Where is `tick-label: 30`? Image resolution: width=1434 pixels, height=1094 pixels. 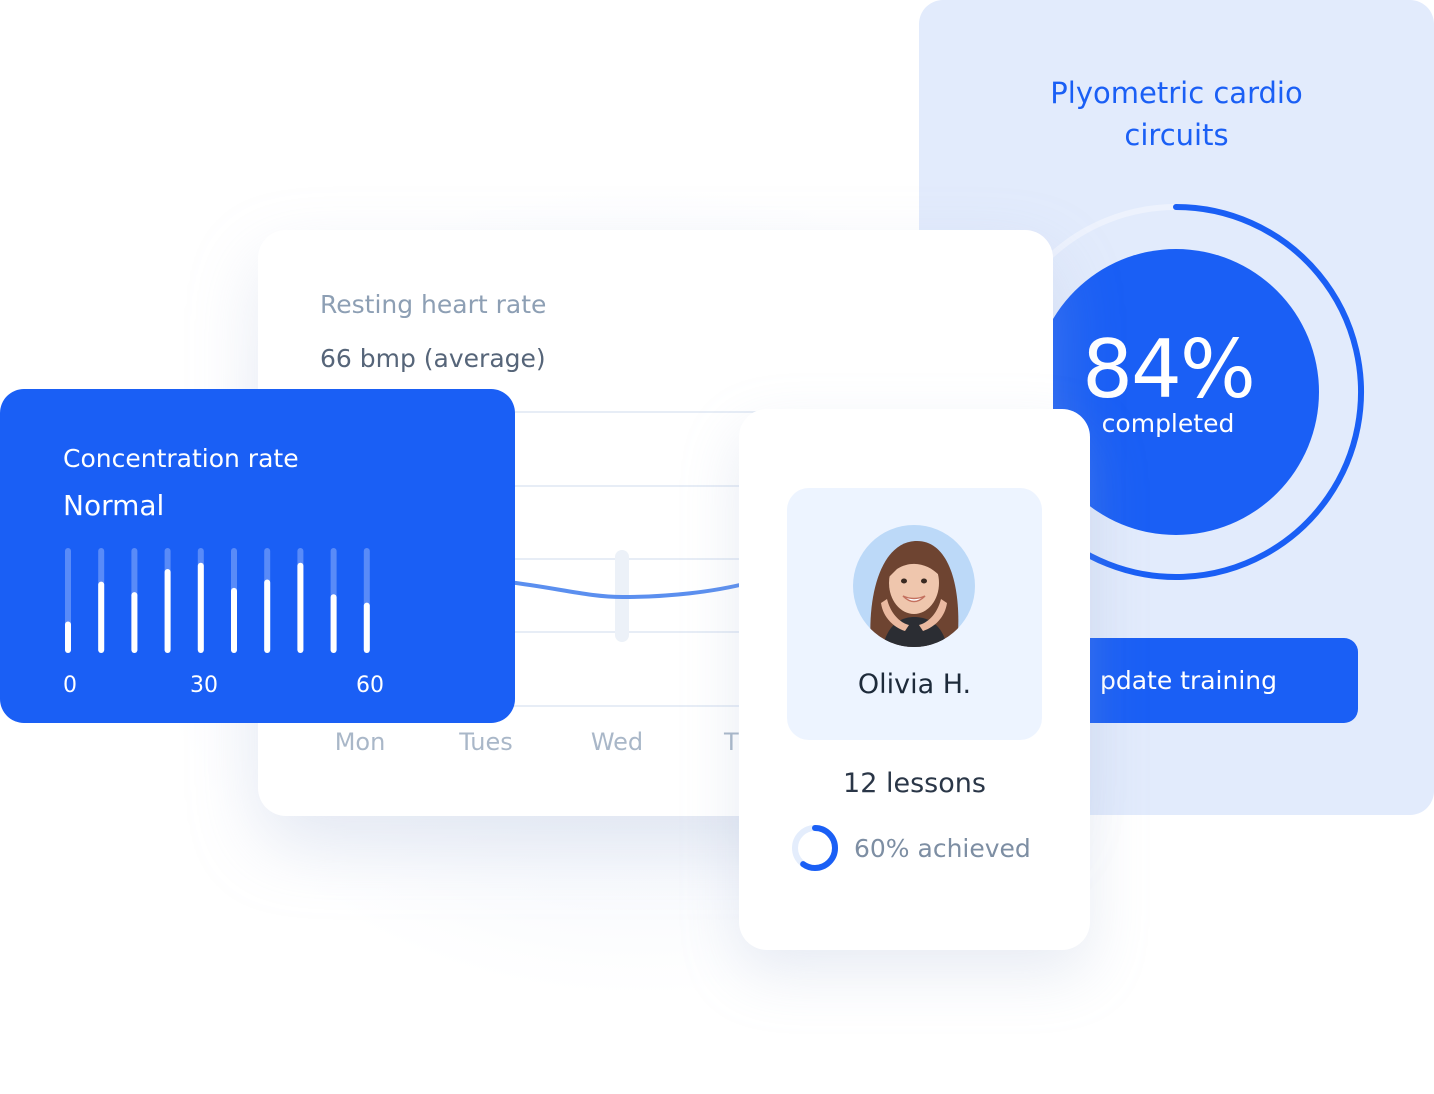
tick-label: 30 is located at coordinates (204, 685).